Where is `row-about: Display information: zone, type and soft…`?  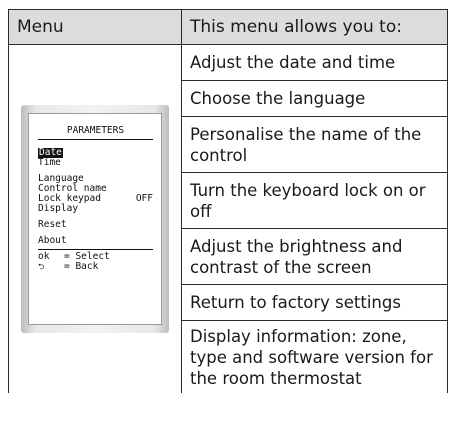 row-about: Display information: zone, type and soft… is located at coordinates (314, 356).